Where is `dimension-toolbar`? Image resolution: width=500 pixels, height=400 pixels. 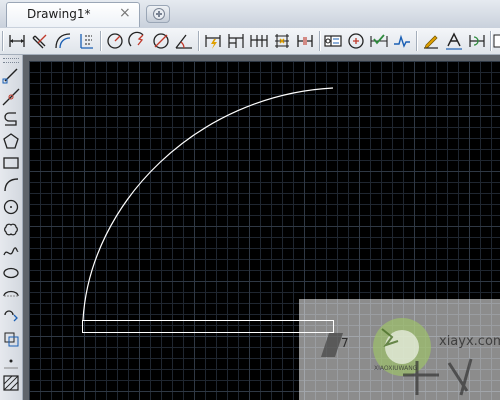
dimension-toolbar is located at coordinates (250, 41).